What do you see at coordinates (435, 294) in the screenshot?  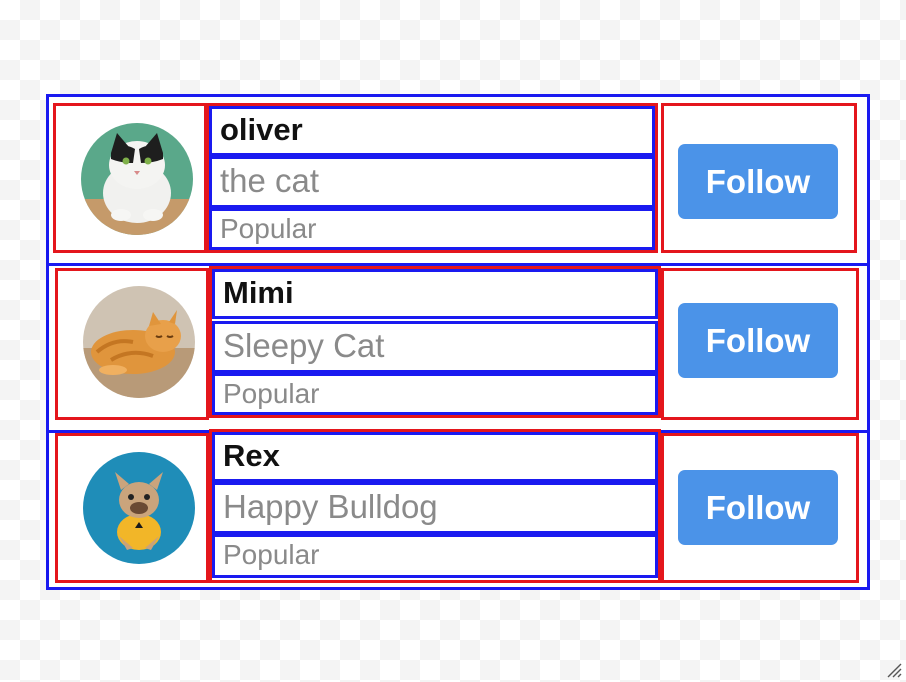 I see `user-name: Mimi` at bounding box center [435, 294].